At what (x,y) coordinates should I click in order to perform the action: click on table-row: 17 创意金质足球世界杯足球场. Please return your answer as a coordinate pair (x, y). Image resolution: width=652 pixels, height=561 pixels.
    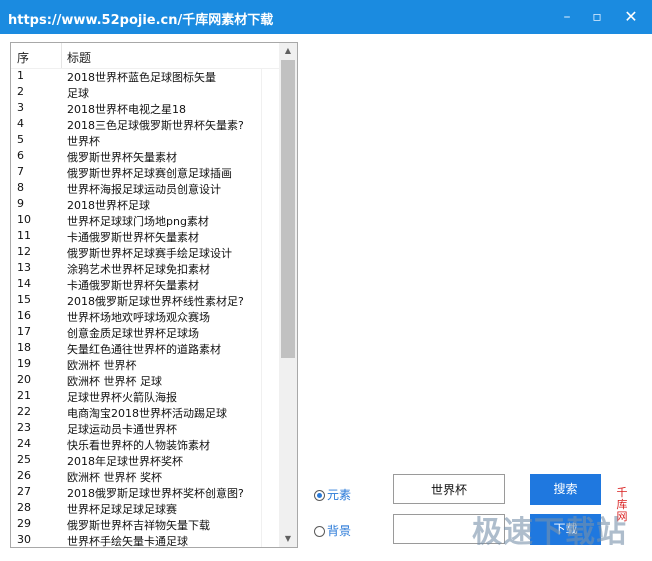
    Looking at the image, I should click on (145, 332).